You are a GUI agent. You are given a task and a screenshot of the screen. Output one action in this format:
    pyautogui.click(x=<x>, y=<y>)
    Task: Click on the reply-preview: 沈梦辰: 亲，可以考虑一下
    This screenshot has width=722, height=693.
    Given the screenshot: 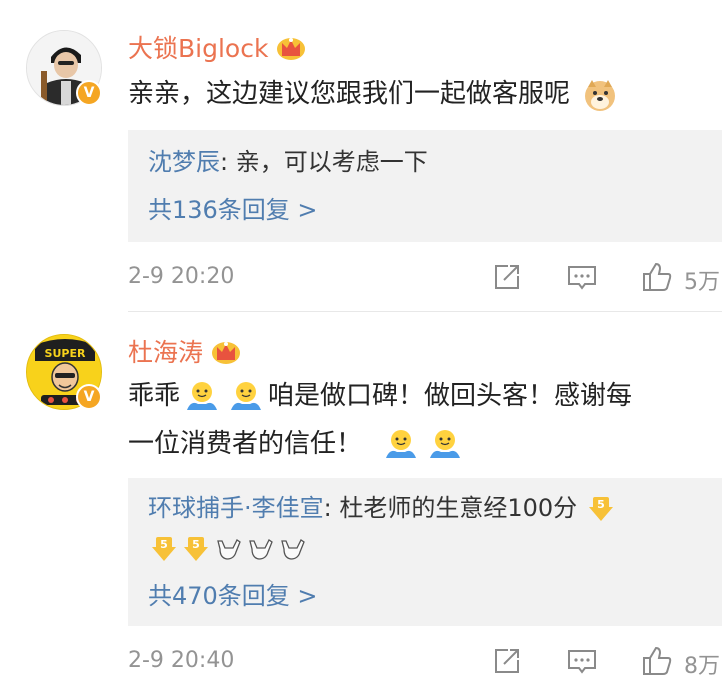 What is the action you would take?
    pyautogui.click(x=288, y=162)
    